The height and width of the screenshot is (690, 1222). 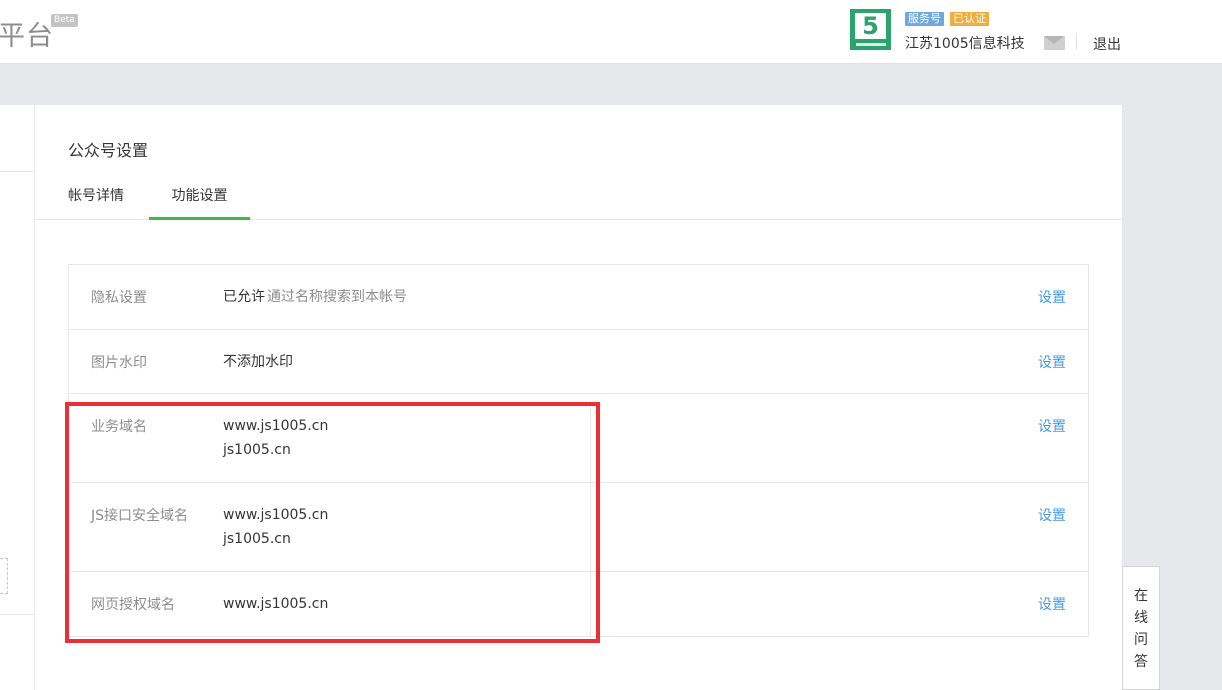 I want to click on row-label: 网页授权域名, so click(x=133, y=605).